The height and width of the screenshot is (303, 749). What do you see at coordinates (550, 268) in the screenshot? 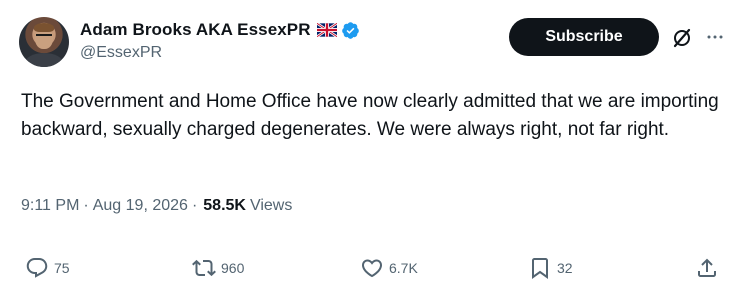
I see `bookmark-button: 32` at bounding box center [550, 268].